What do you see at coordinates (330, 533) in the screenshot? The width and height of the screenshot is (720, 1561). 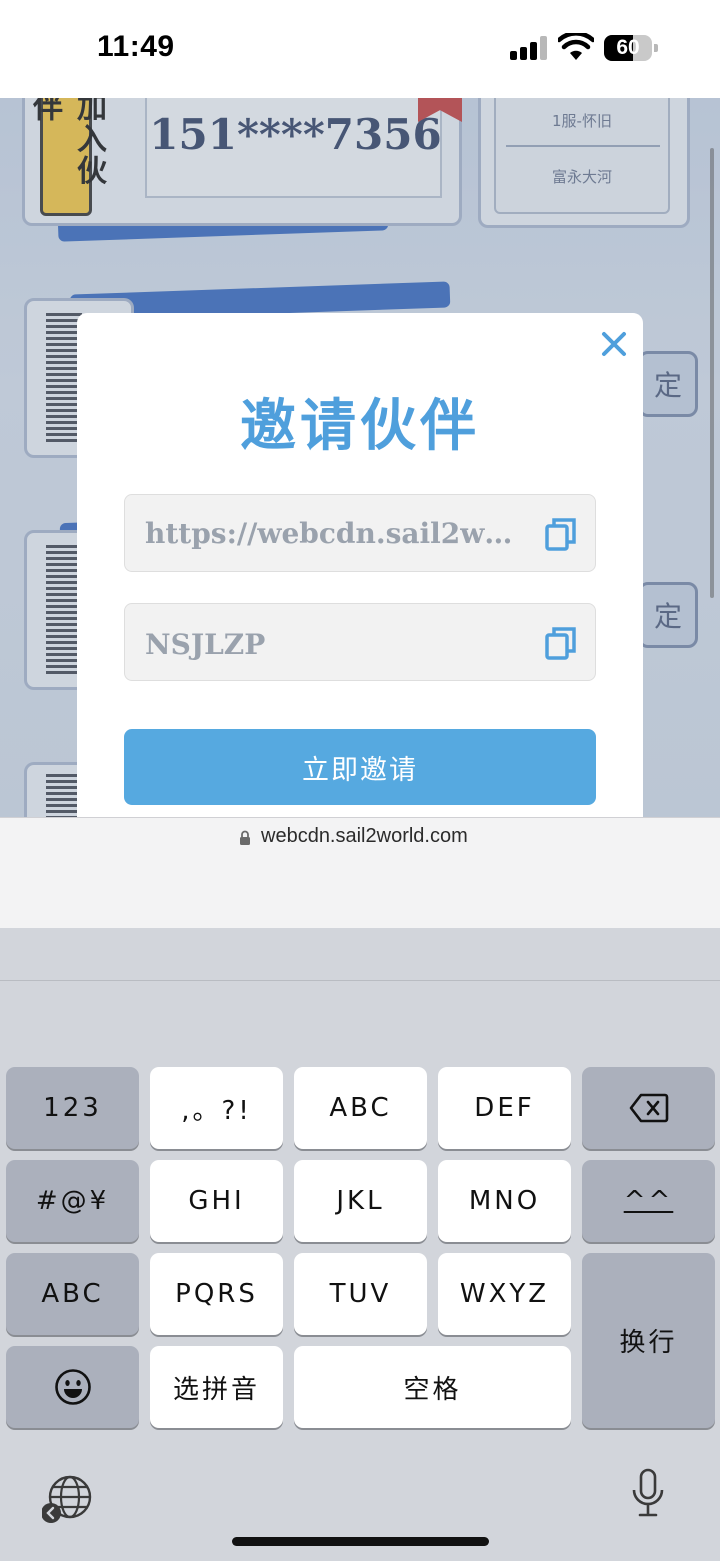 I see `invite-link-text: https://webcdn.sail2world.com` at bounding box center [330, 533].